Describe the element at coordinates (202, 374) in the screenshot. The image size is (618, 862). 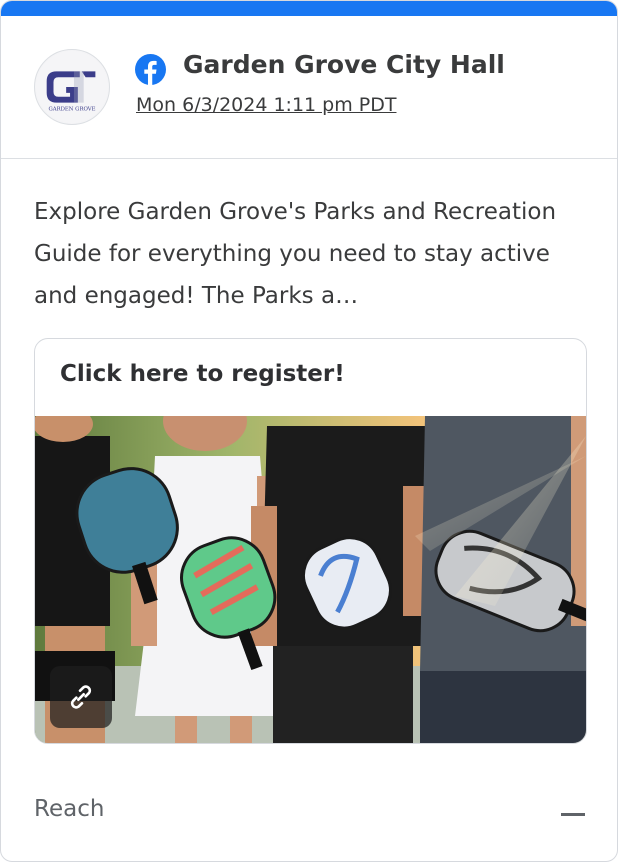
I see `link-preview-title: Click here to register!` at that location.